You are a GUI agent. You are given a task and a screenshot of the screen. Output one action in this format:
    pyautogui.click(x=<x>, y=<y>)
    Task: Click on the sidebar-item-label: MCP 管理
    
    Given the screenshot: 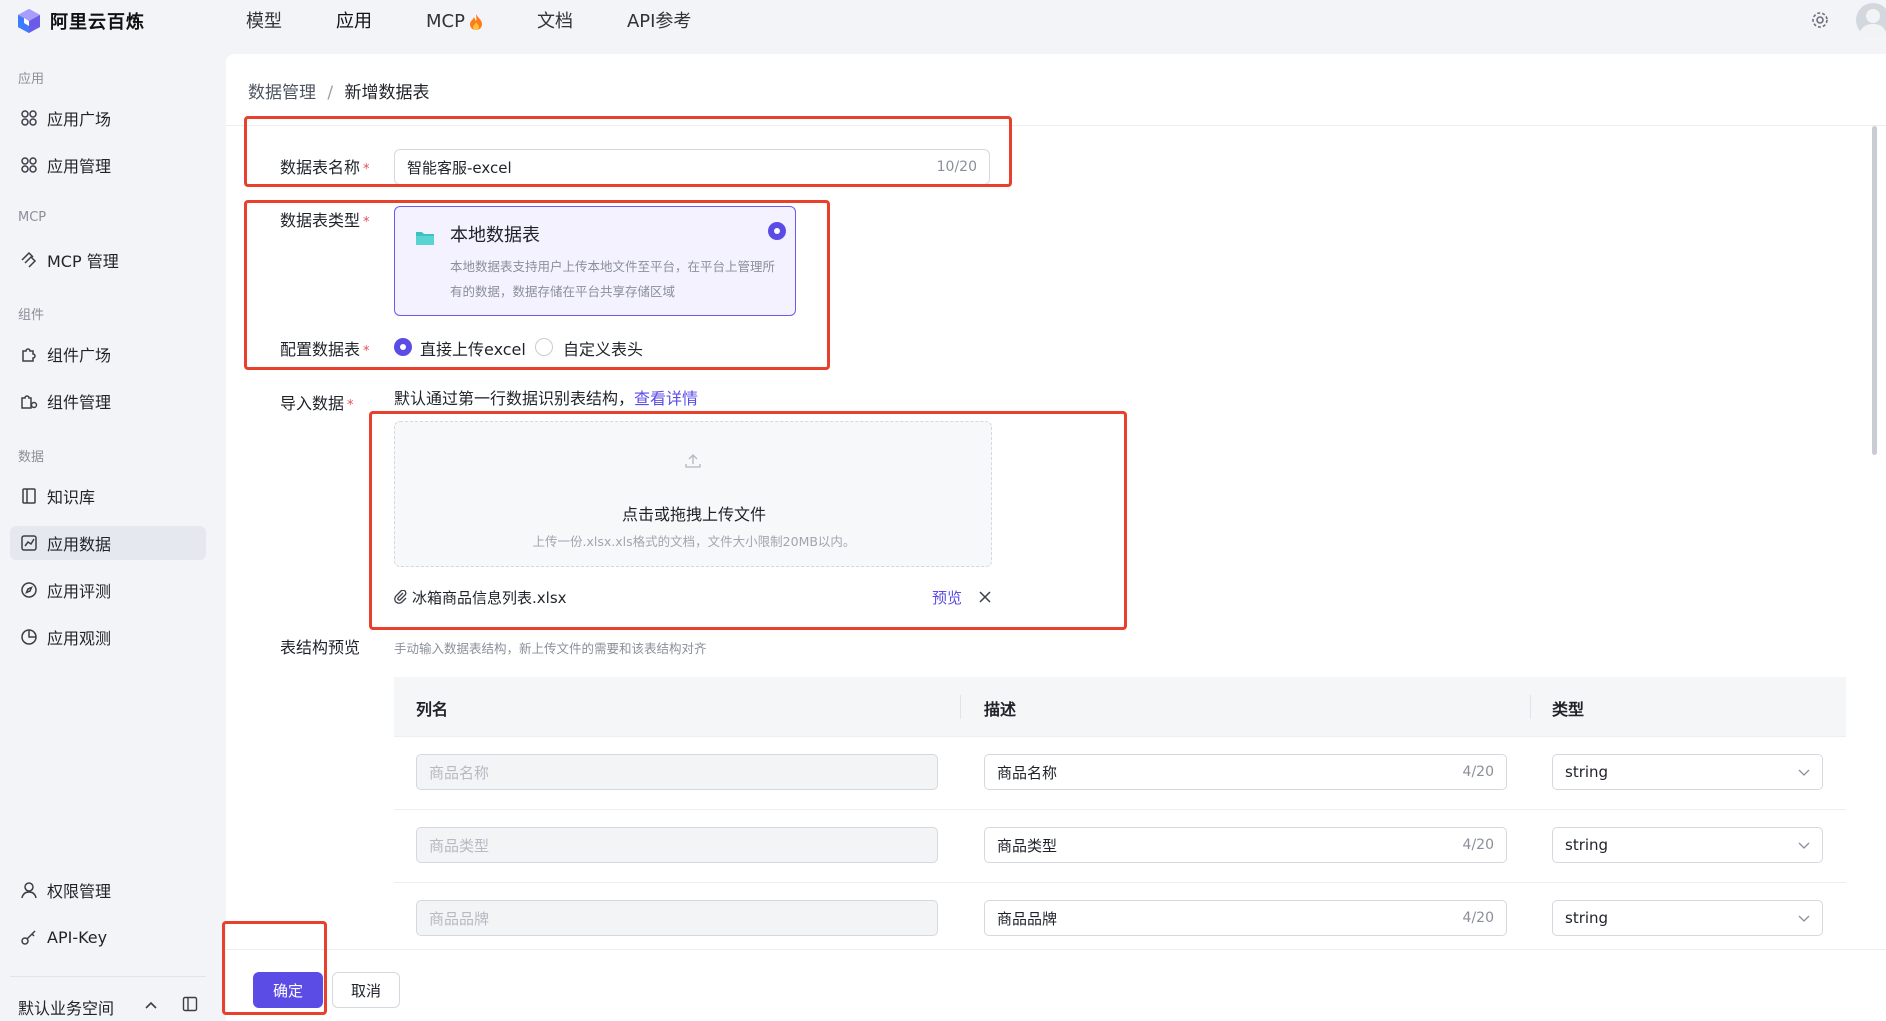 What is the action you would take?
    pyautogui.click(x=83, y=261)
    